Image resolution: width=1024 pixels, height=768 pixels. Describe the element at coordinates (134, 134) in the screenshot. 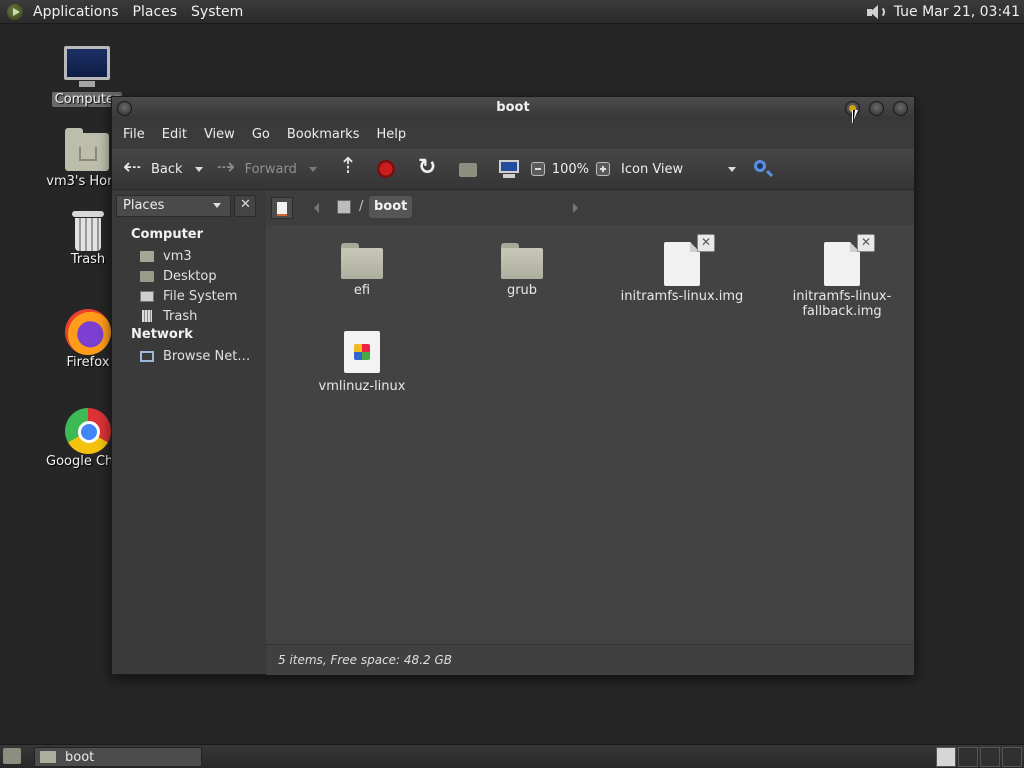

I see `menu-file: File` at that location.